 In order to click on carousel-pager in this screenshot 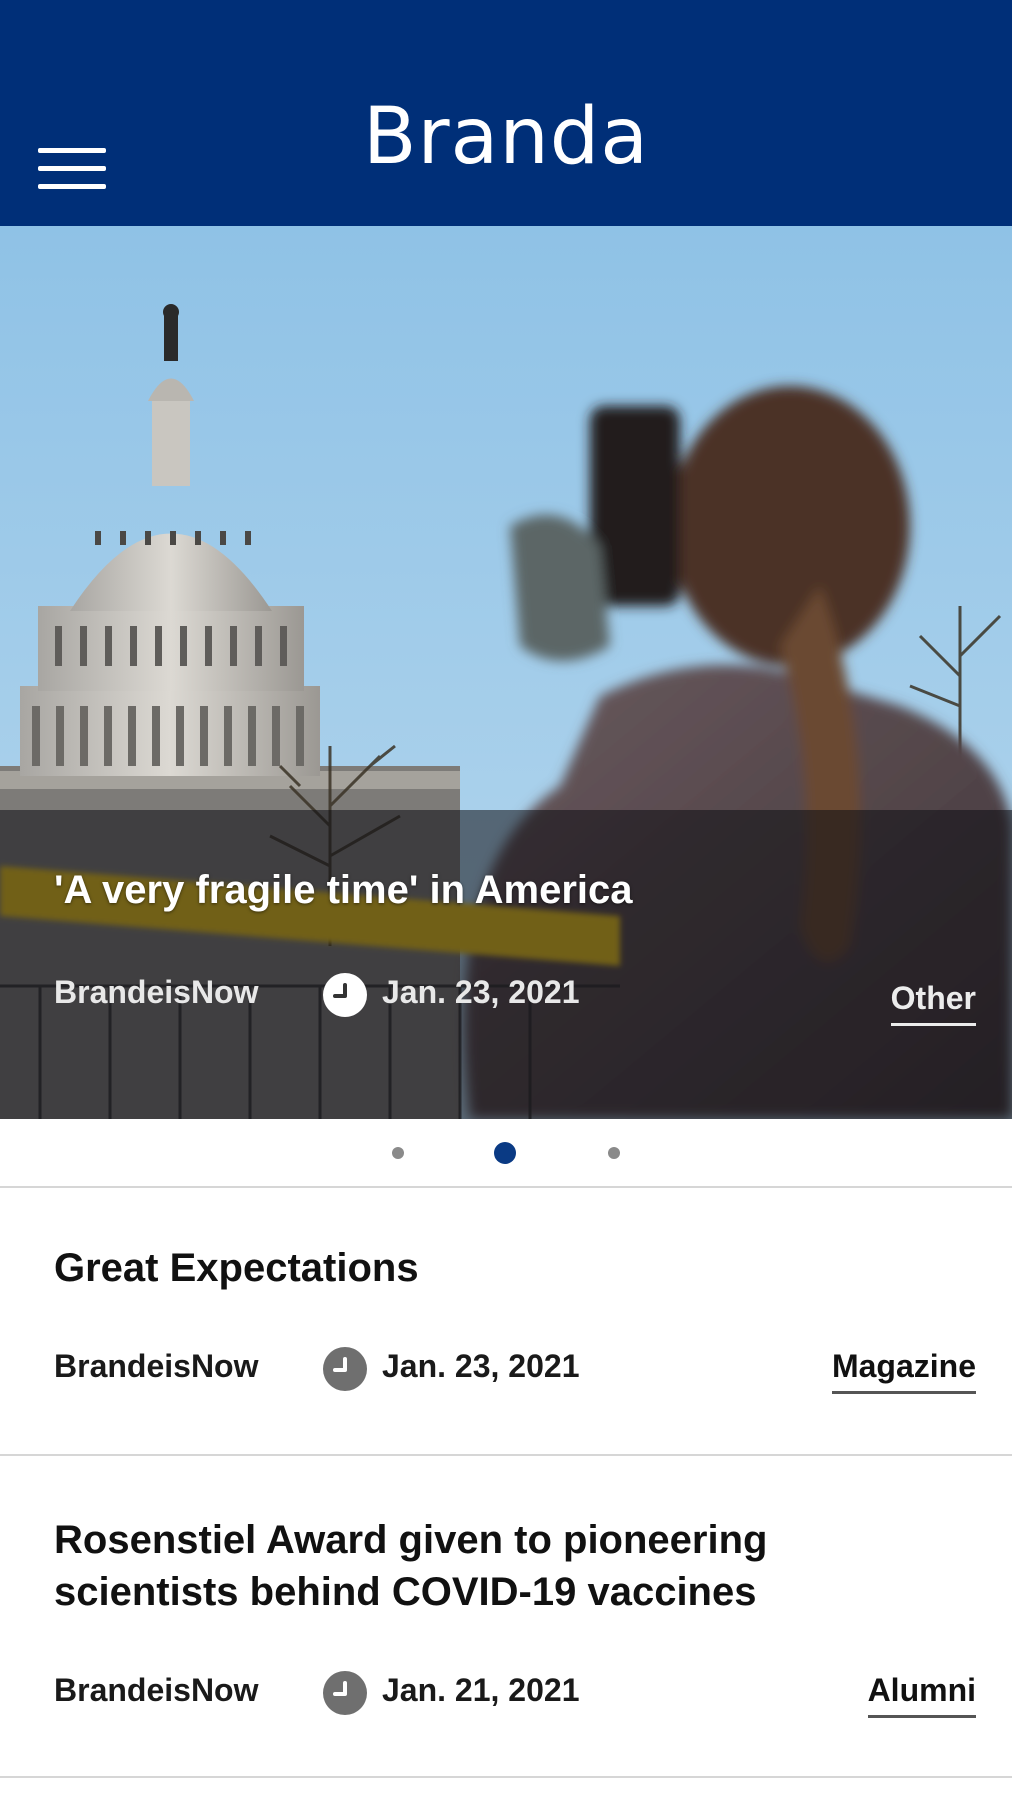, I will do `click(506, 1152)`.